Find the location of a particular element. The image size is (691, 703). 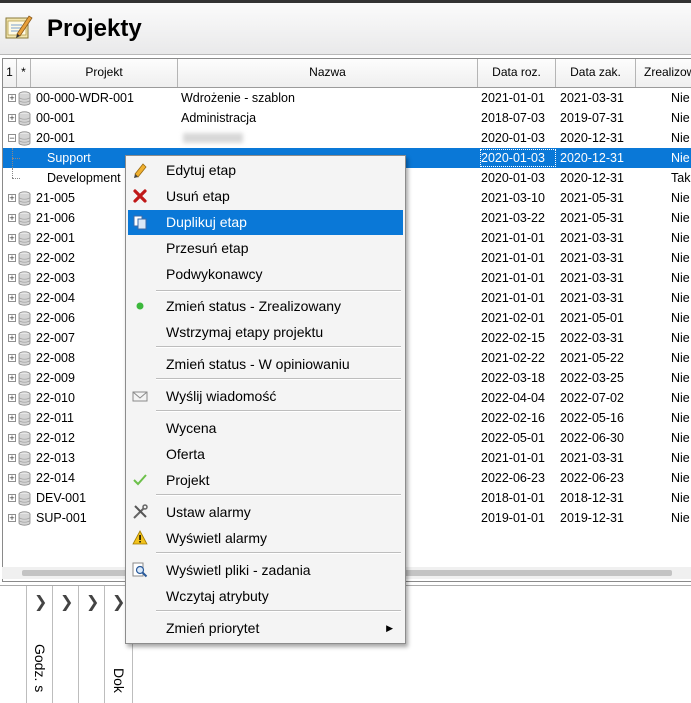

warning-icon is located at coordinates (140, 538).